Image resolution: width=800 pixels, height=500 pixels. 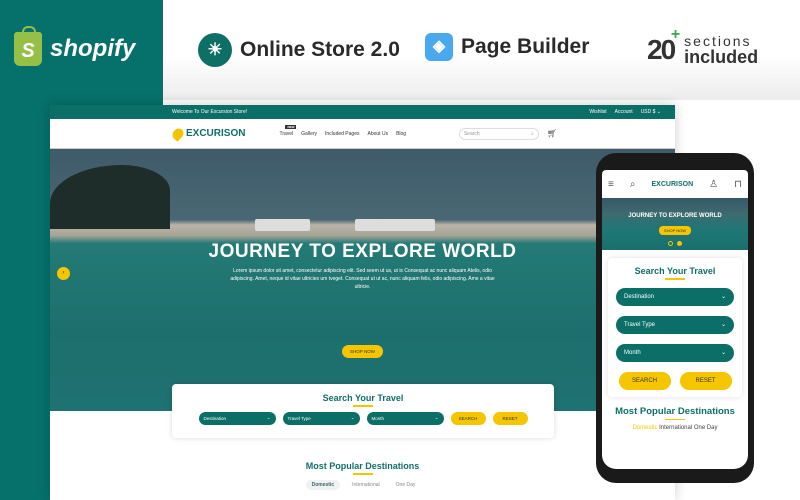 What do you see at coordinates (675, 34) in the screenshot?
I see `plus-icon: +` at bounding box center [675, 34].